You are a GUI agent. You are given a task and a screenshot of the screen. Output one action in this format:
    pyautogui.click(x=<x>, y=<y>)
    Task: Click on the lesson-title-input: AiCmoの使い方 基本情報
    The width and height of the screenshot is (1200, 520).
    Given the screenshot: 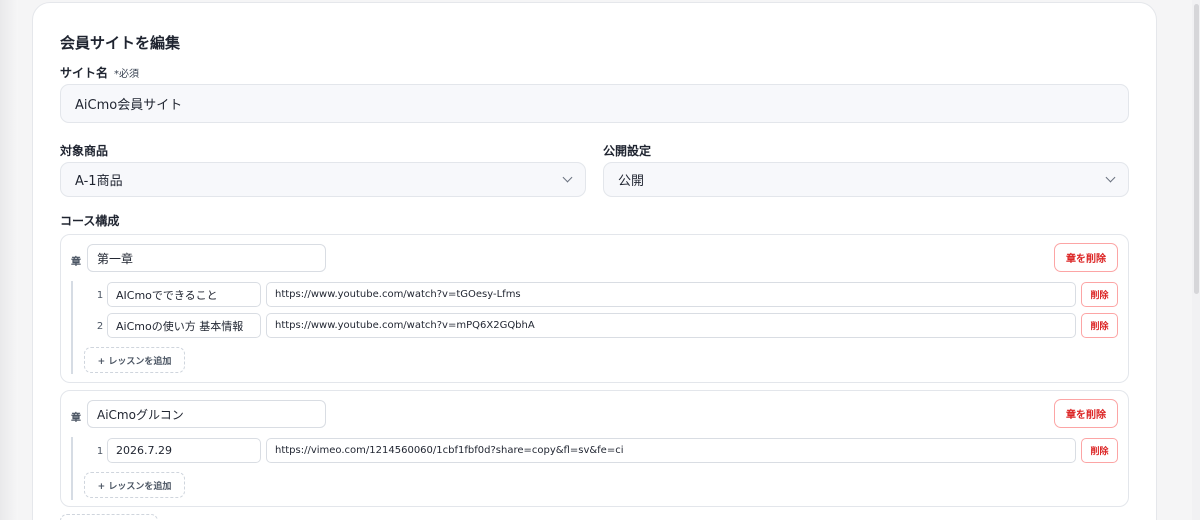 What is the action you would take?
    pyautogui.click(x=184, y=325)
    